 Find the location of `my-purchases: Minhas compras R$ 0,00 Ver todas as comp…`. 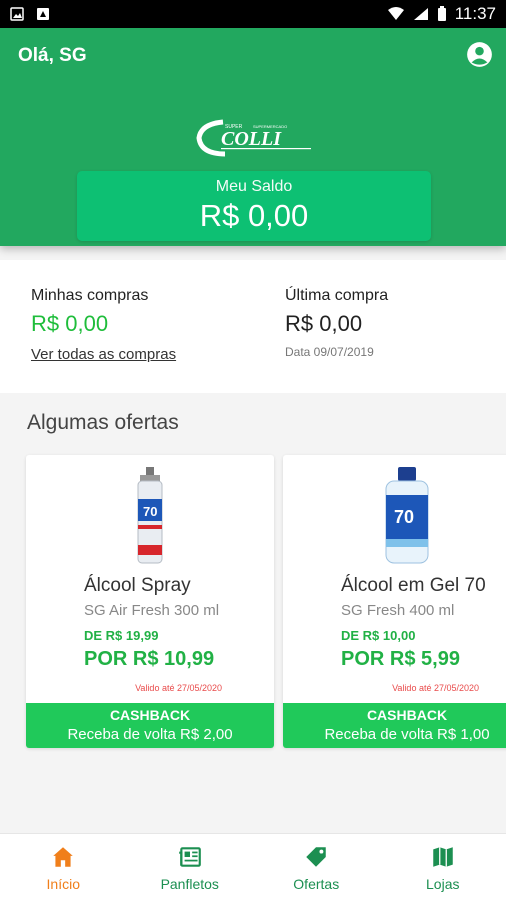

my-purchases: Minhas compras R$ 0,00 Ver todas as comp… is located at coordinates (103, 325).